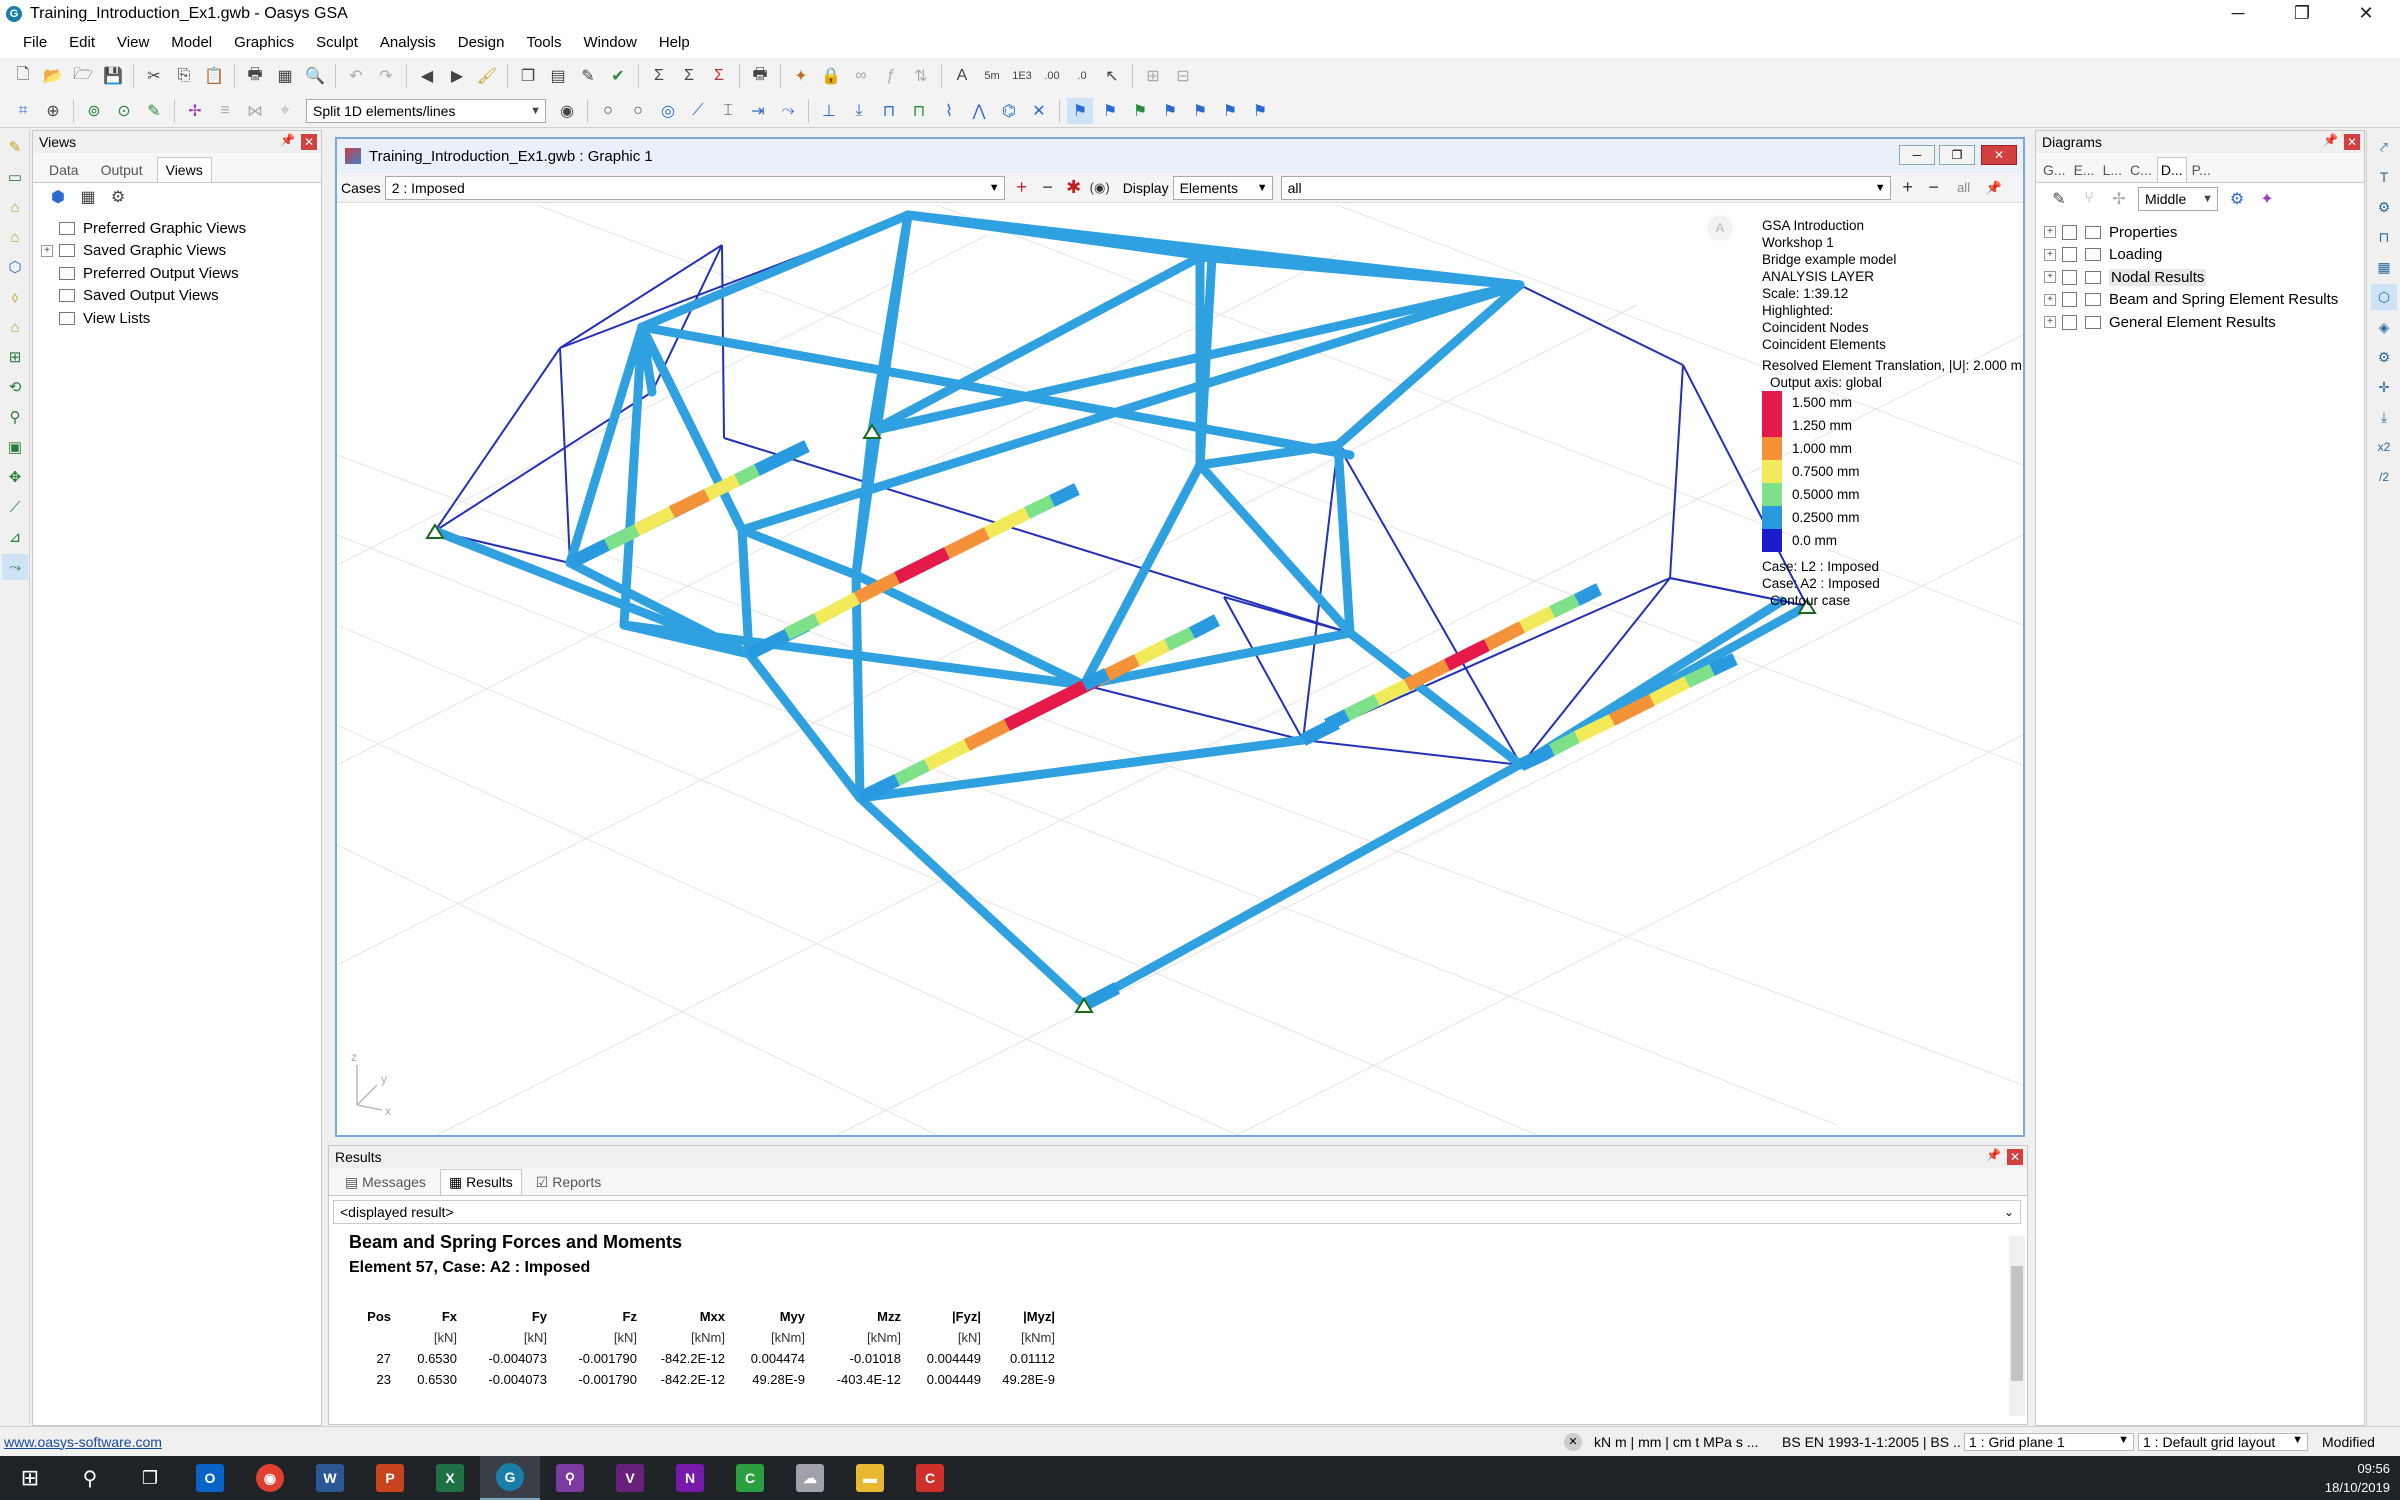 The height and width of the screenshot is (1500, 2400). I want to click on results-diagram3-icon: ⚑, so click(1140, 111).